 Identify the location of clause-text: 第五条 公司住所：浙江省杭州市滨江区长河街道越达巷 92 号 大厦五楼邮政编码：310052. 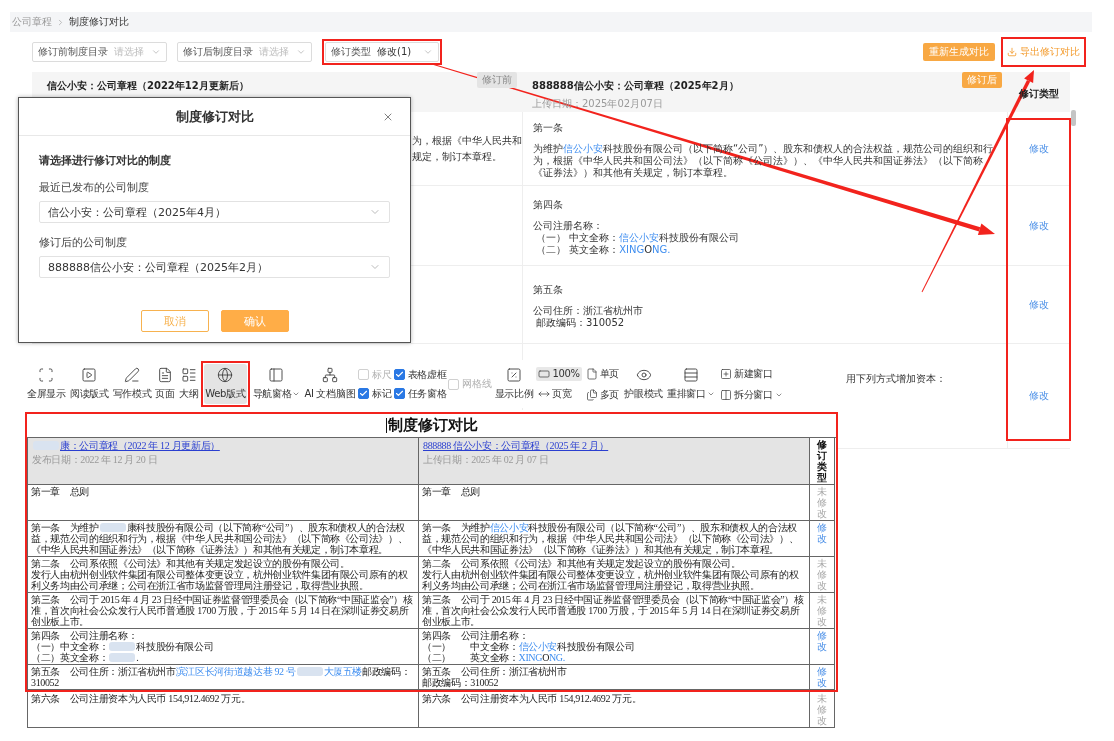
(221, 677).